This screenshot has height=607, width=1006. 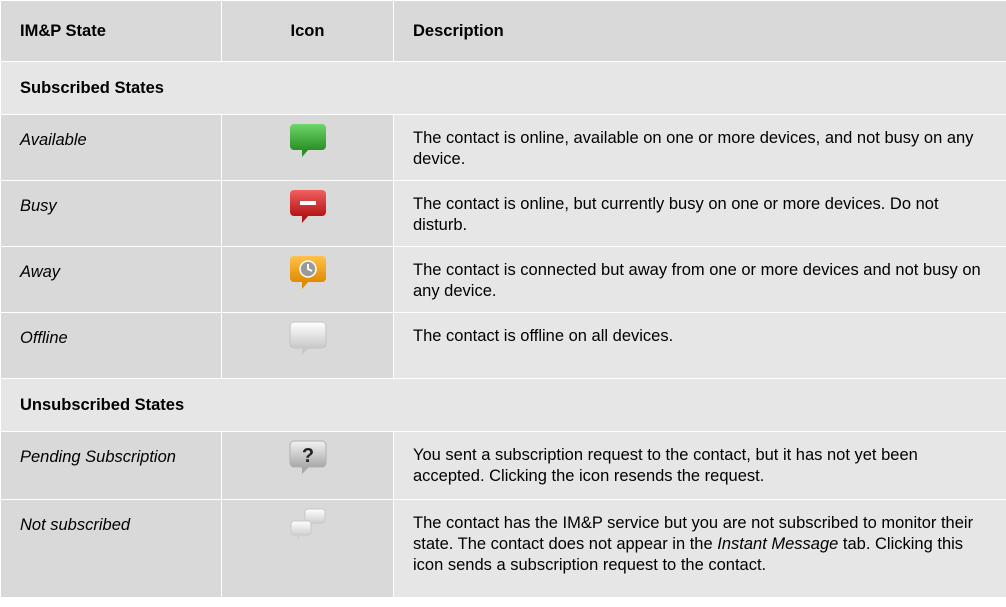 I want to click on state-label: Away, so click(x=40, y=272).